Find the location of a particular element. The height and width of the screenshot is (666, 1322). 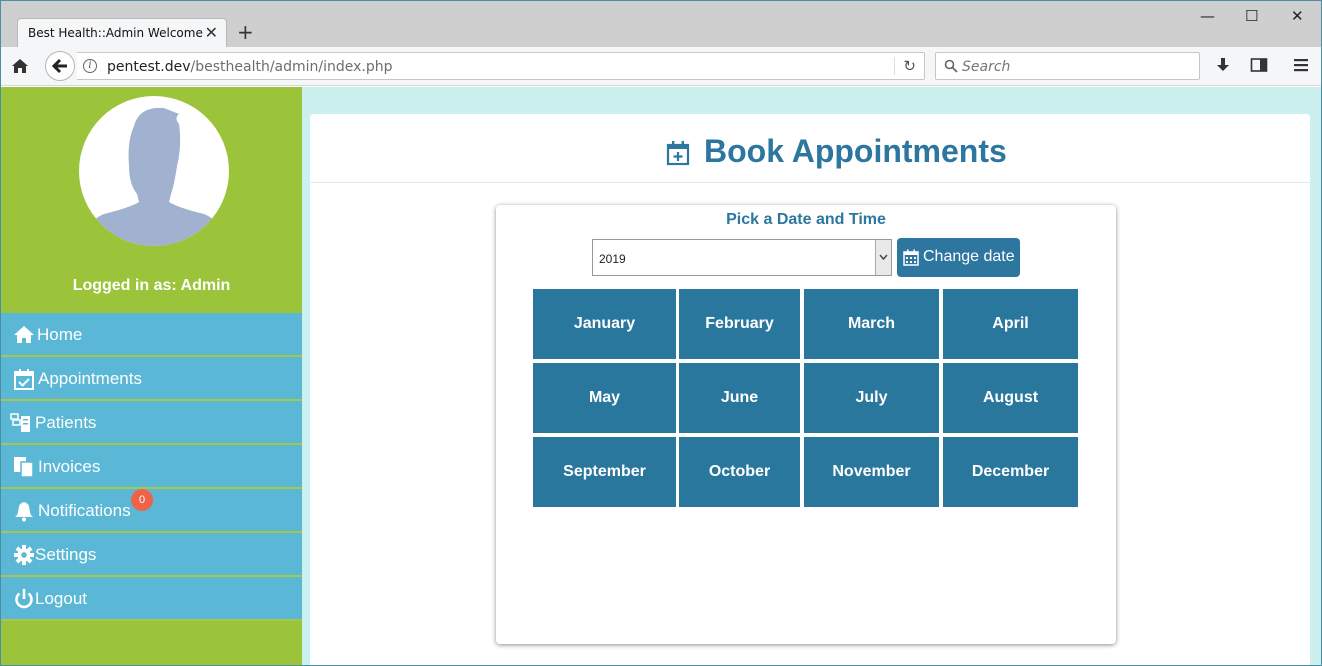

sidebar-item-home: Home is located at coordinates (151, 335).